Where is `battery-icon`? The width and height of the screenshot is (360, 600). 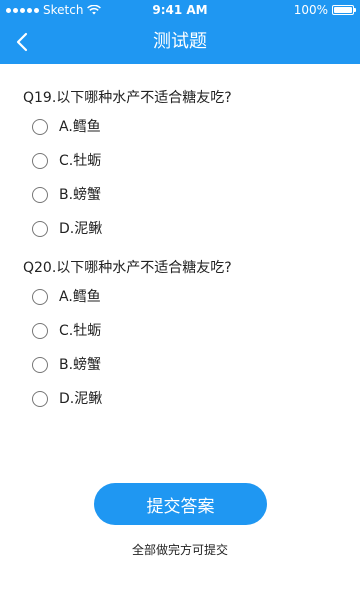
battery-icon is located at coordinates (344, 10).